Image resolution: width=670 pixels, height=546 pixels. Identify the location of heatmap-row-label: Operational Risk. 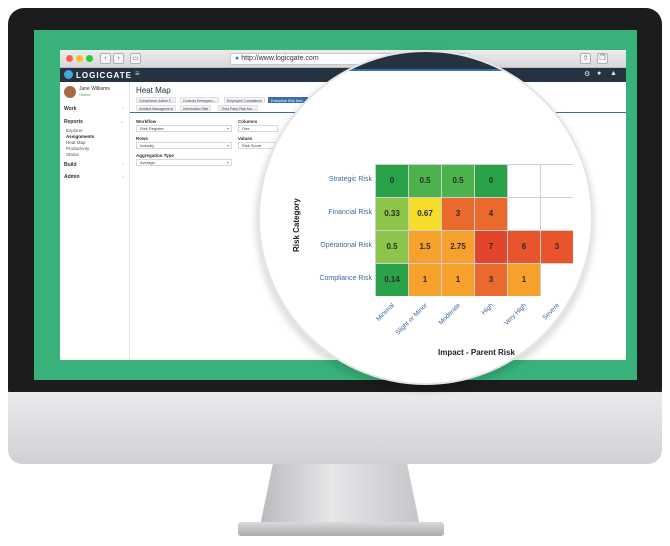
(346, 245).